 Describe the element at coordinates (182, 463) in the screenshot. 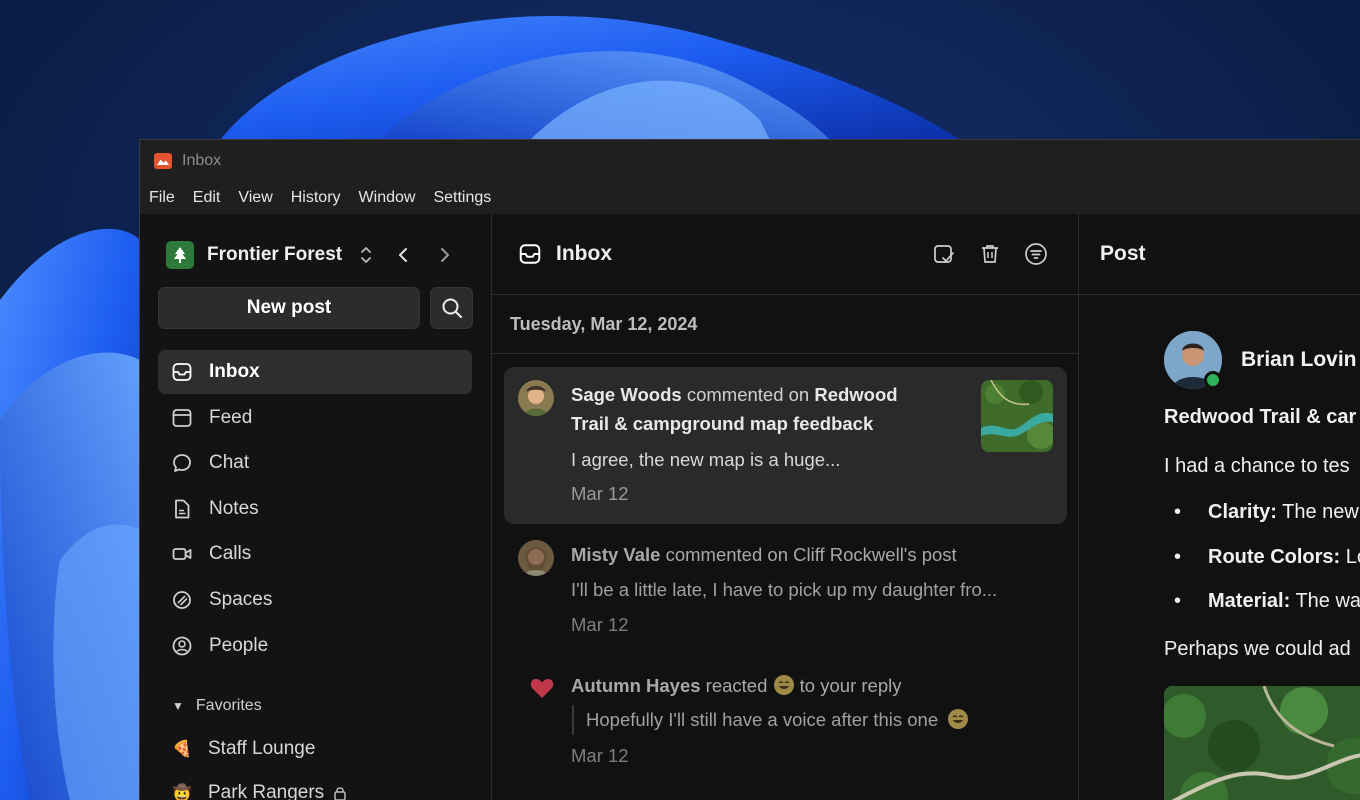

I see `chat-icon` at that location.